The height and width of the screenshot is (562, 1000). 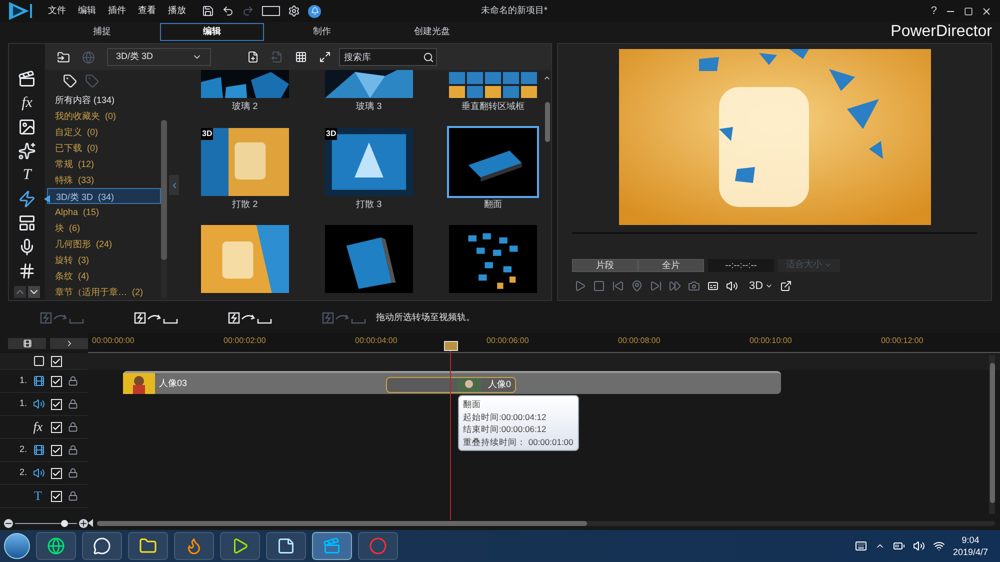 I want to click on category-dropdown: 3D/类 3D, so click(x=159, y=57).